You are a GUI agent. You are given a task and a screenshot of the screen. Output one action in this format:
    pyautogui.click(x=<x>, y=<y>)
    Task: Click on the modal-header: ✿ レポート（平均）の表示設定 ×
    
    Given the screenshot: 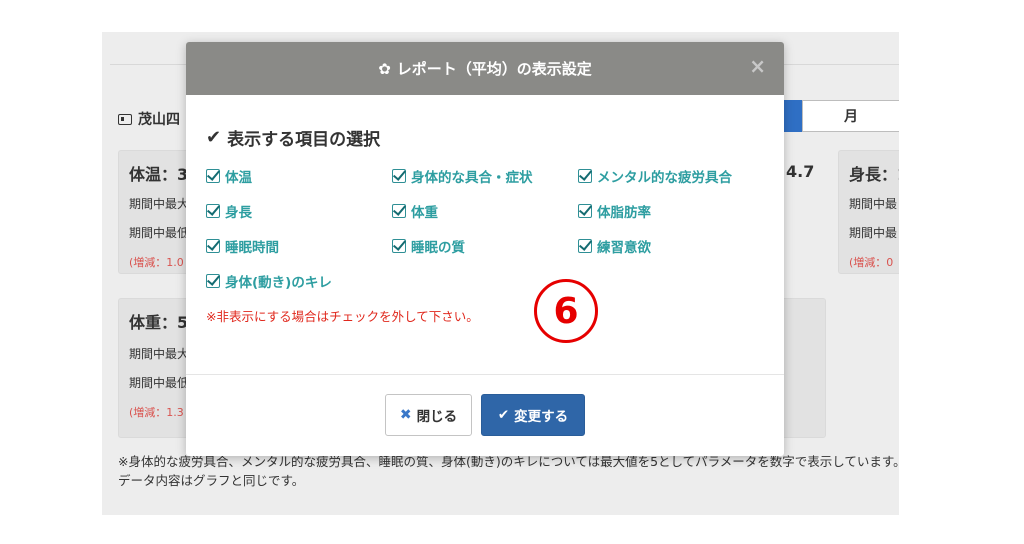 What is the action you would take?
    pyautogui.click(x=485, y=68)
    